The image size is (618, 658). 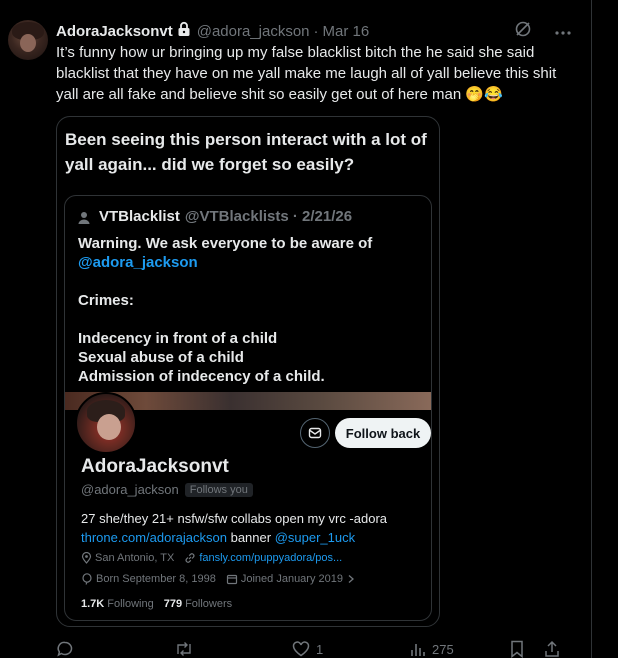 I want to click on reply-icon, so click(x=65, y=649).